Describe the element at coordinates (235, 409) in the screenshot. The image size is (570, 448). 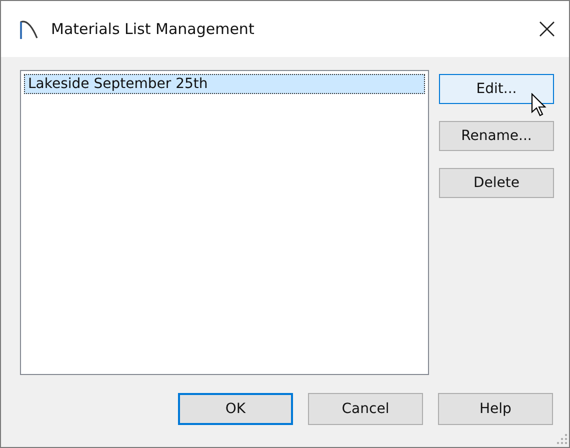
I see `dialog-button: OK` at that location.